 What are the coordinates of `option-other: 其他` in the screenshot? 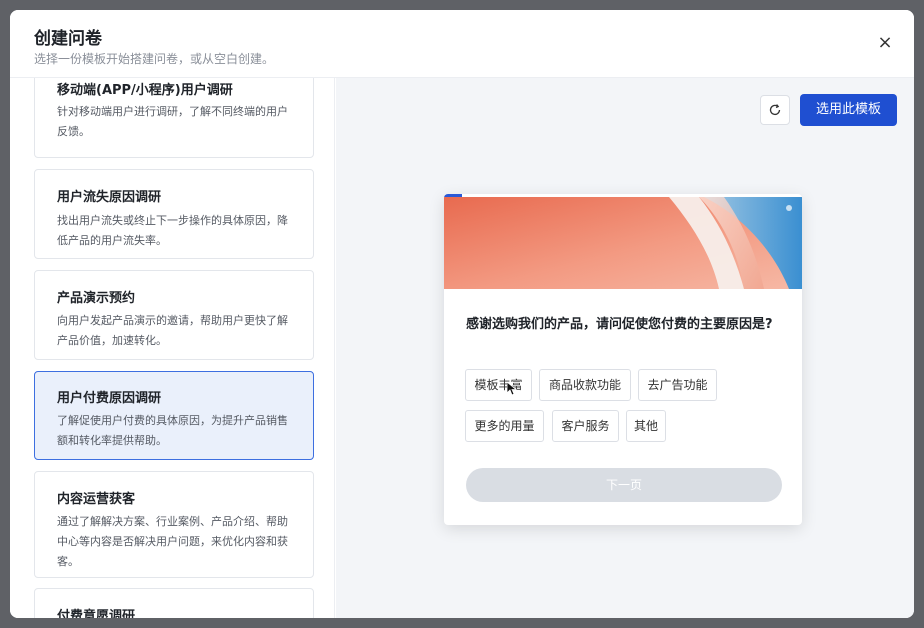 It's located at (646, 426).